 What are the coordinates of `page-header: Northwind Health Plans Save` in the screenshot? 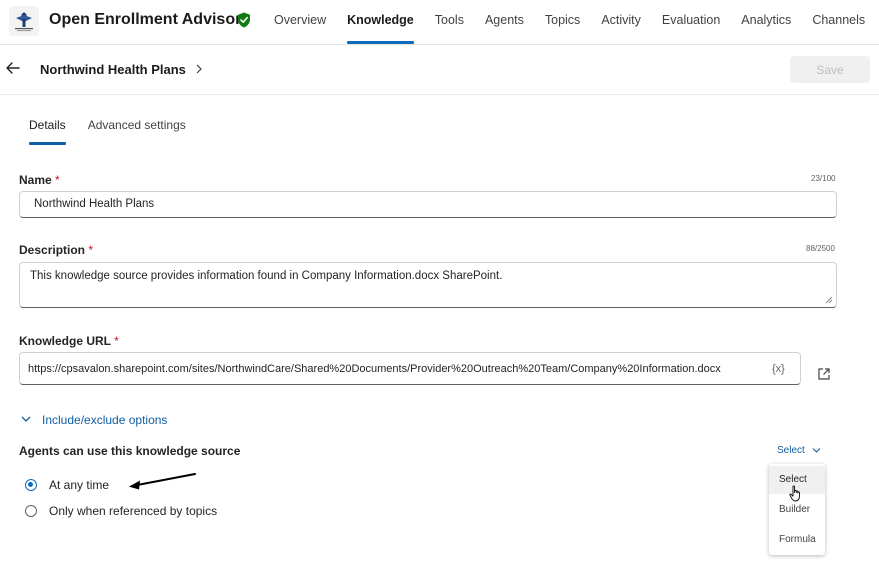 It's located at (439, 70).